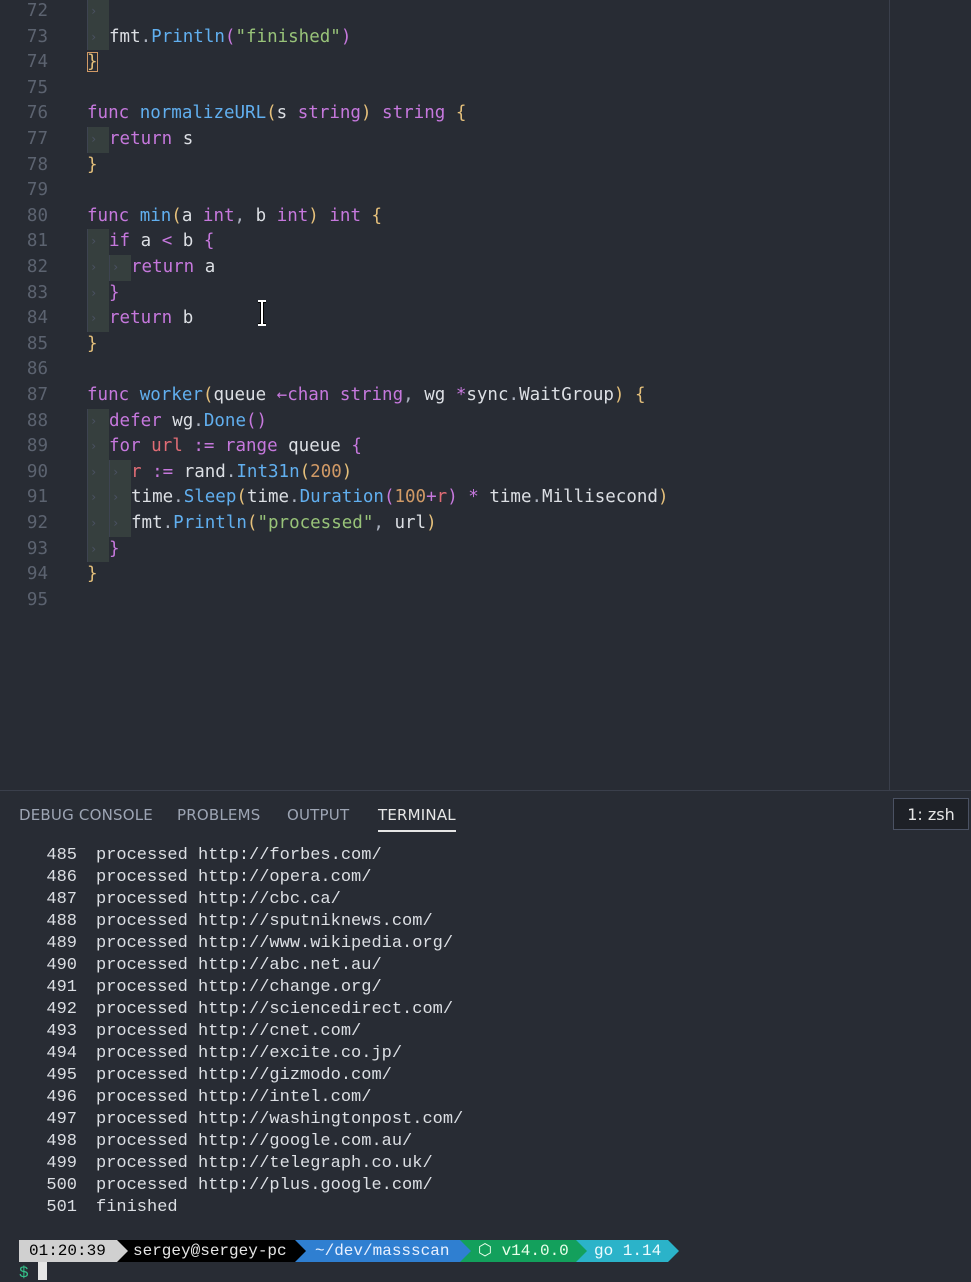 The height and width of the screenshot is (1282, 971). I want to click on code-line: 90 › › r := rand.Int31n(200), so click(440, 472).